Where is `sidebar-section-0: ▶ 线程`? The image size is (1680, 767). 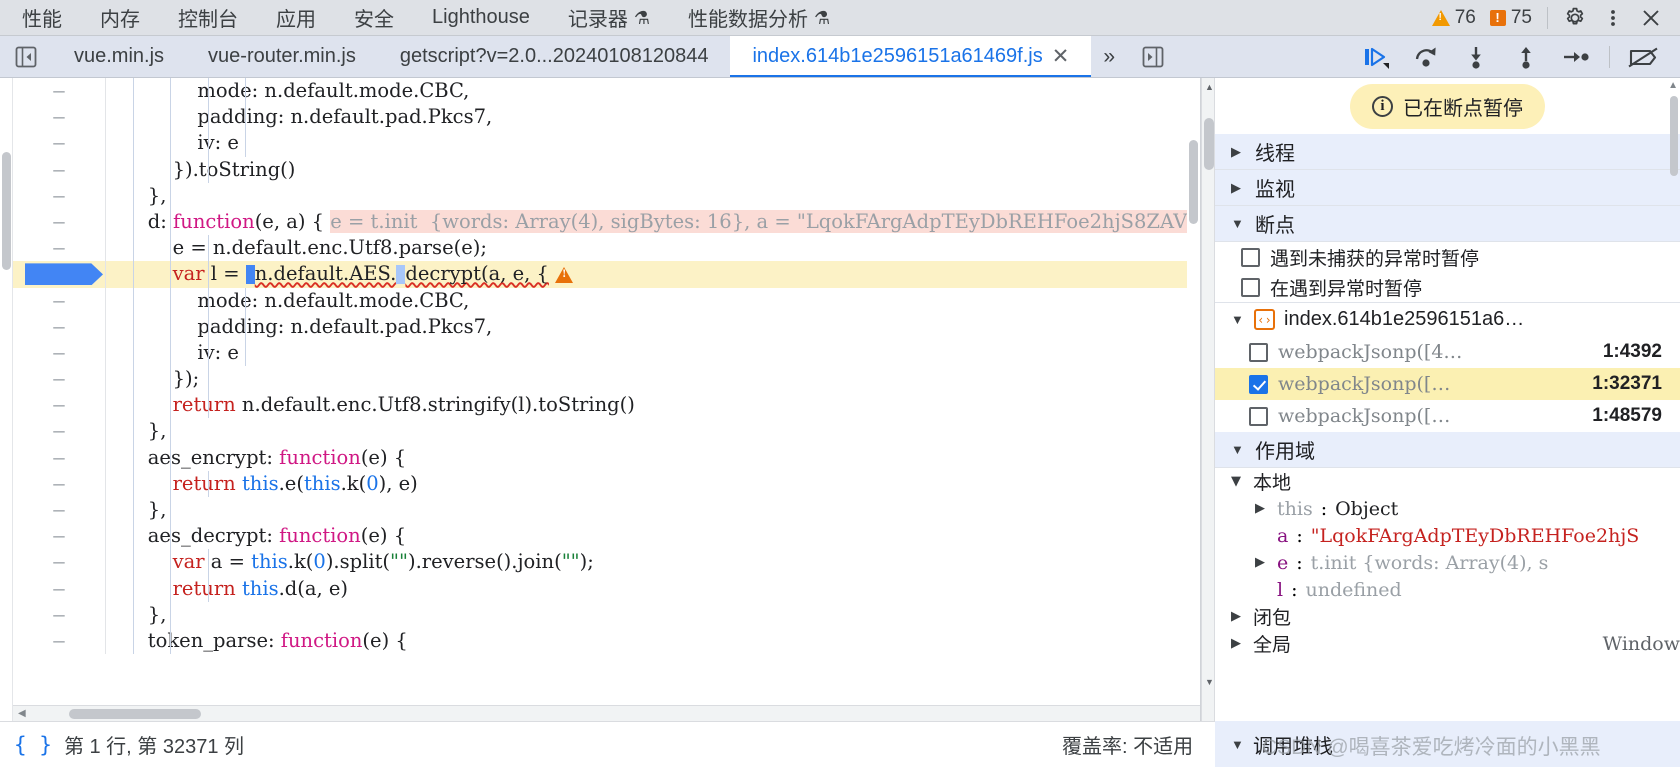
sidebar-section-0: ▶ 线程 is located at coordinates (1447, 152).